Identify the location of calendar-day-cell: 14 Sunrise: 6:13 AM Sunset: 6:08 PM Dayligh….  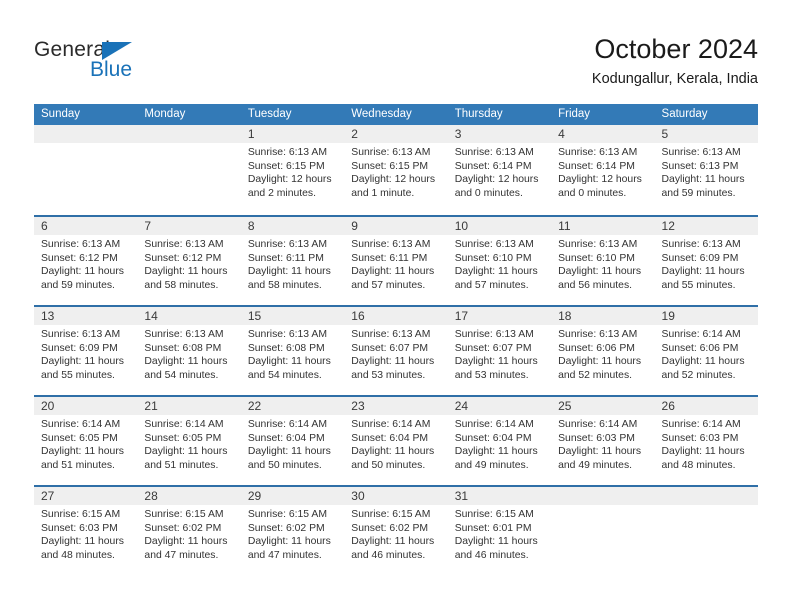
(189, 351).